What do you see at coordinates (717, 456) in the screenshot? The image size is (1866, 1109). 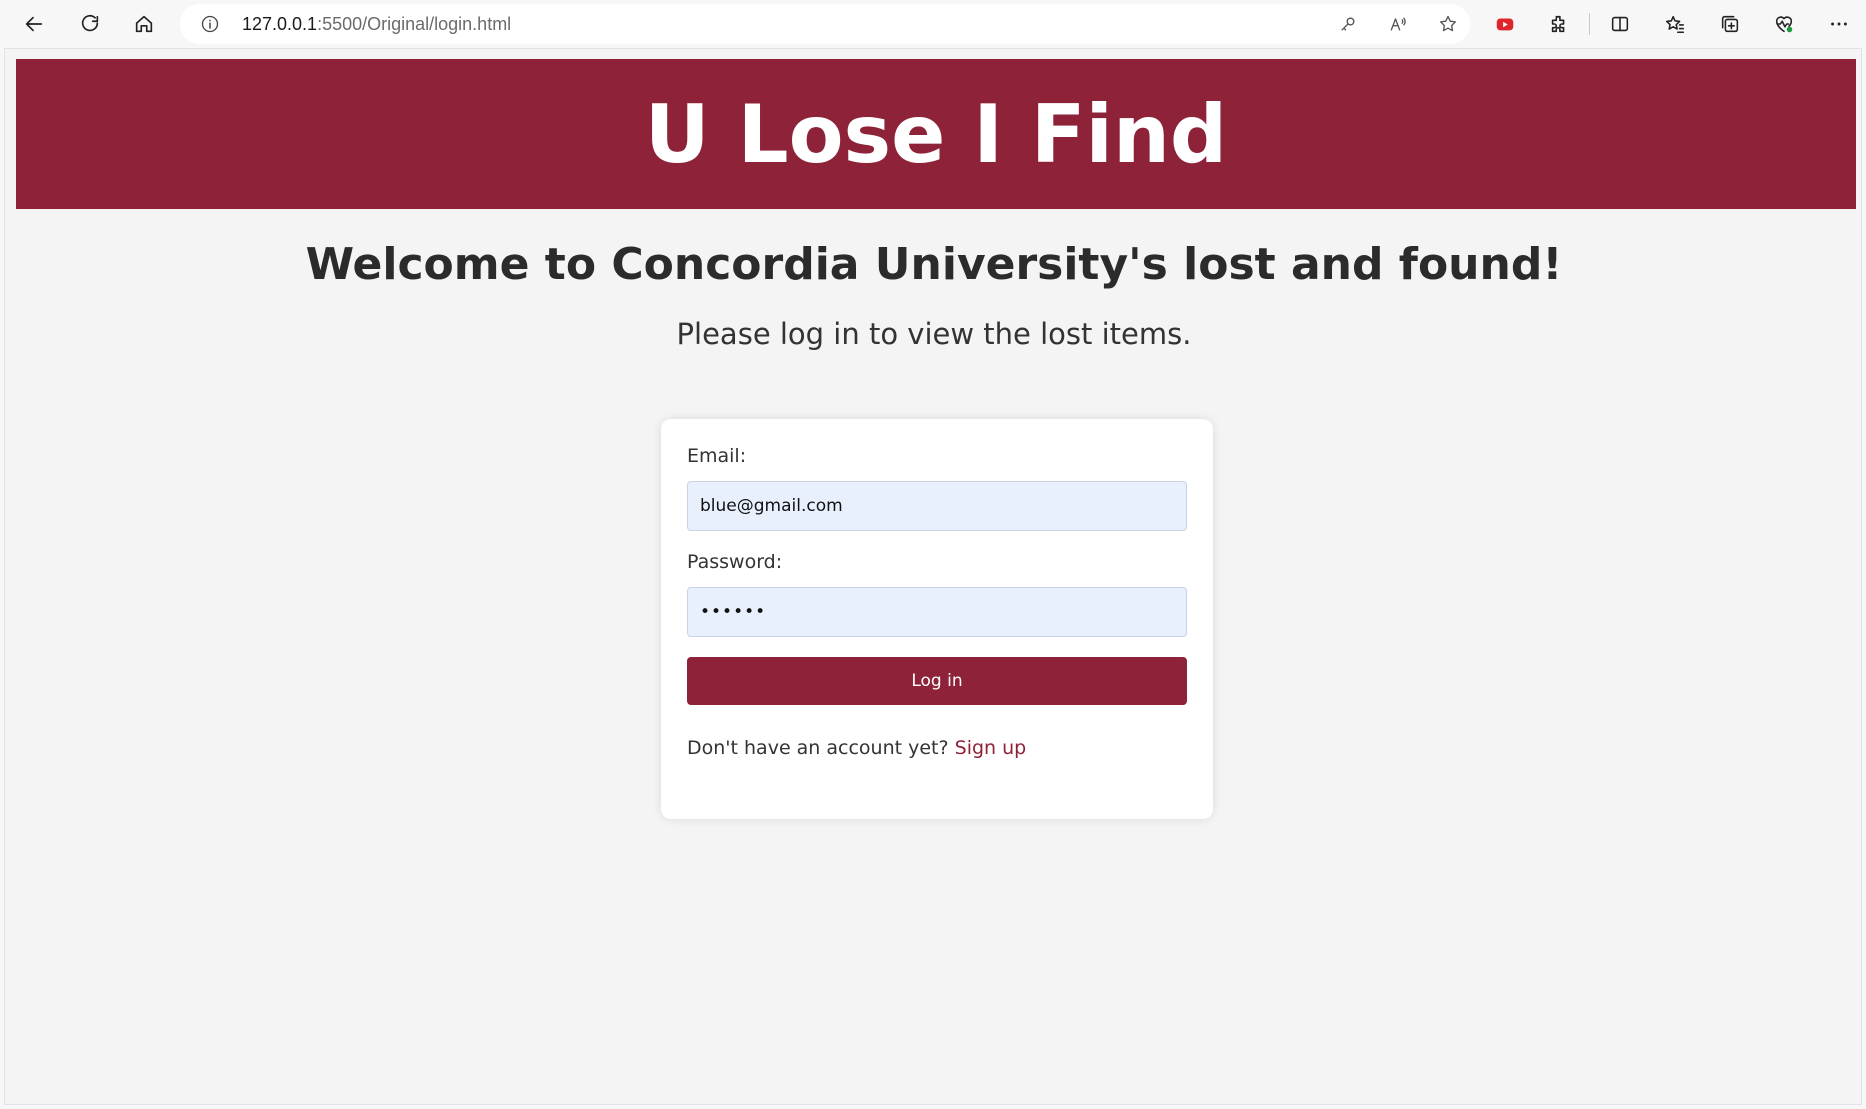 I see `email-label: Email:` at bounding box center [717, 456].